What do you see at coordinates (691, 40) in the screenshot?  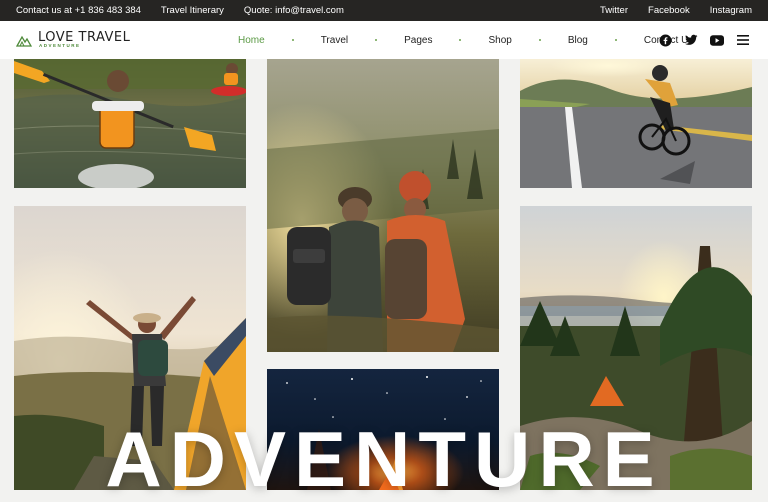 I see `twitter-icon` at bounding box center [691, 40].